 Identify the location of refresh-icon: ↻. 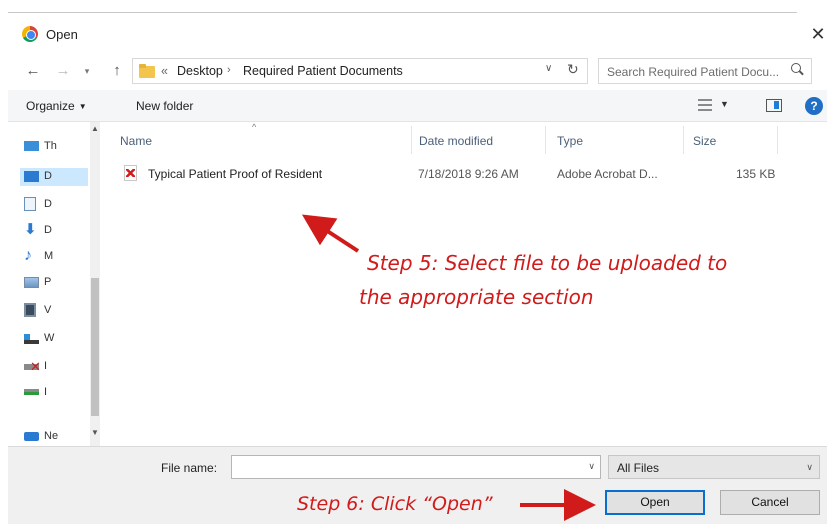
(573, 69).